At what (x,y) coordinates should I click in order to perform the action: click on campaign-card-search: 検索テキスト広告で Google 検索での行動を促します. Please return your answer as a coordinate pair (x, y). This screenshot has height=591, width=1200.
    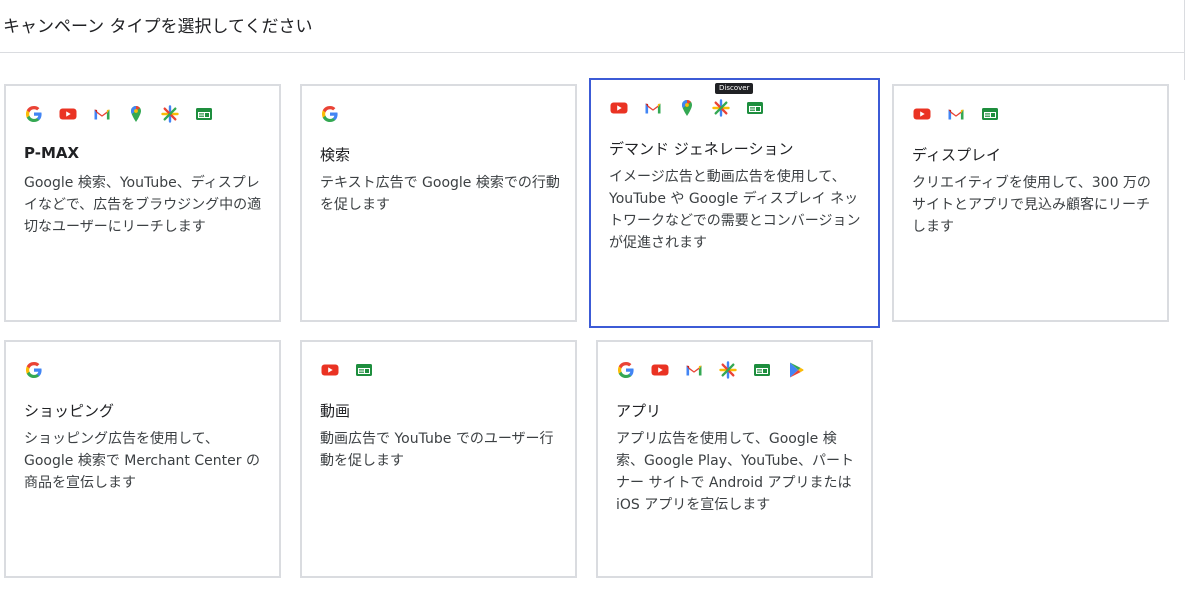
    Looking at the image, I should click on (438, 203).